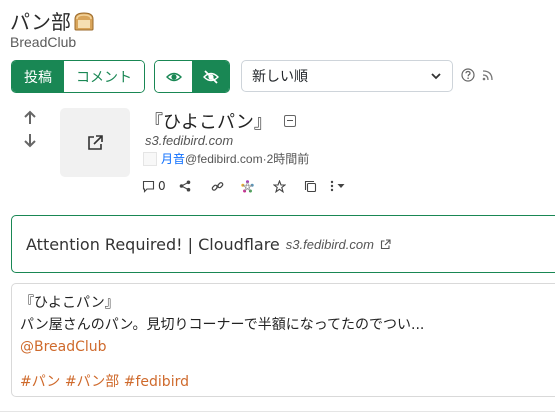 This screenshot has height=415, width=555. I want to click on copy-link-button, so click(217, 186).